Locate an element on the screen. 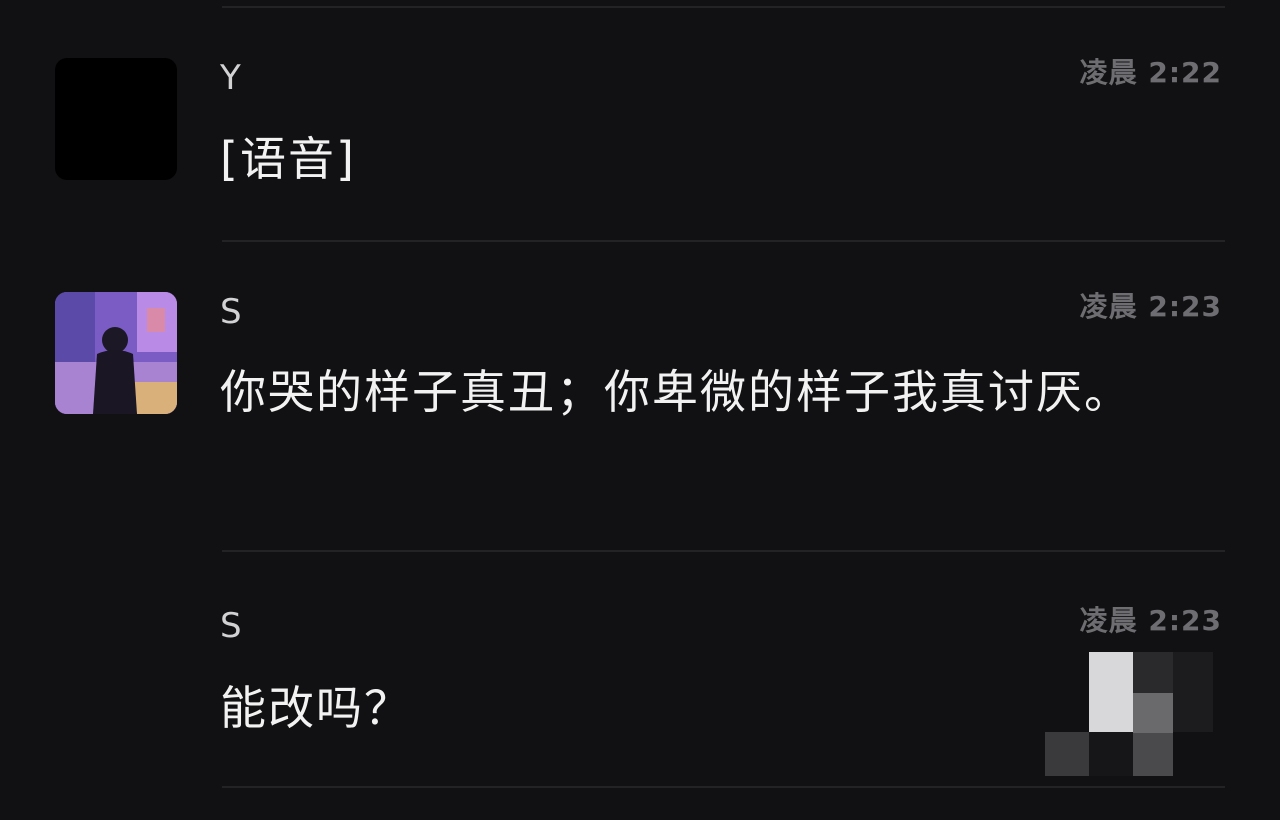 This screenshot has height=820, width=1280. message-text: [语音] is located at coordinates (288, 159).